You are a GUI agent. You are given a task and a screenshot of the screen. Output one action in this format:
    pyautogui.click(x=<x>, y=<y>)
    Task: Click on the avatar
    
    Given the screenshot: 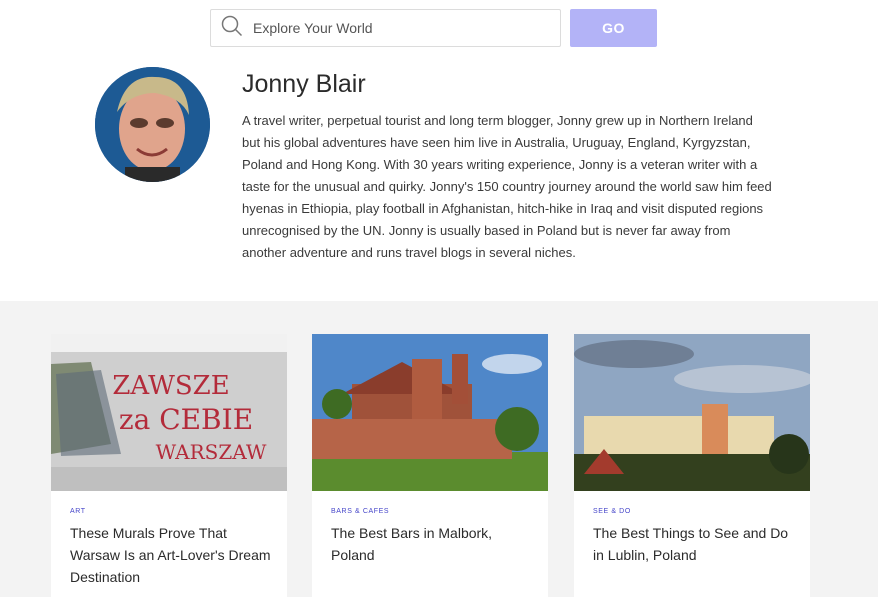 What is the action you would take?
    pyautogui.click(x=152, y=124)
    